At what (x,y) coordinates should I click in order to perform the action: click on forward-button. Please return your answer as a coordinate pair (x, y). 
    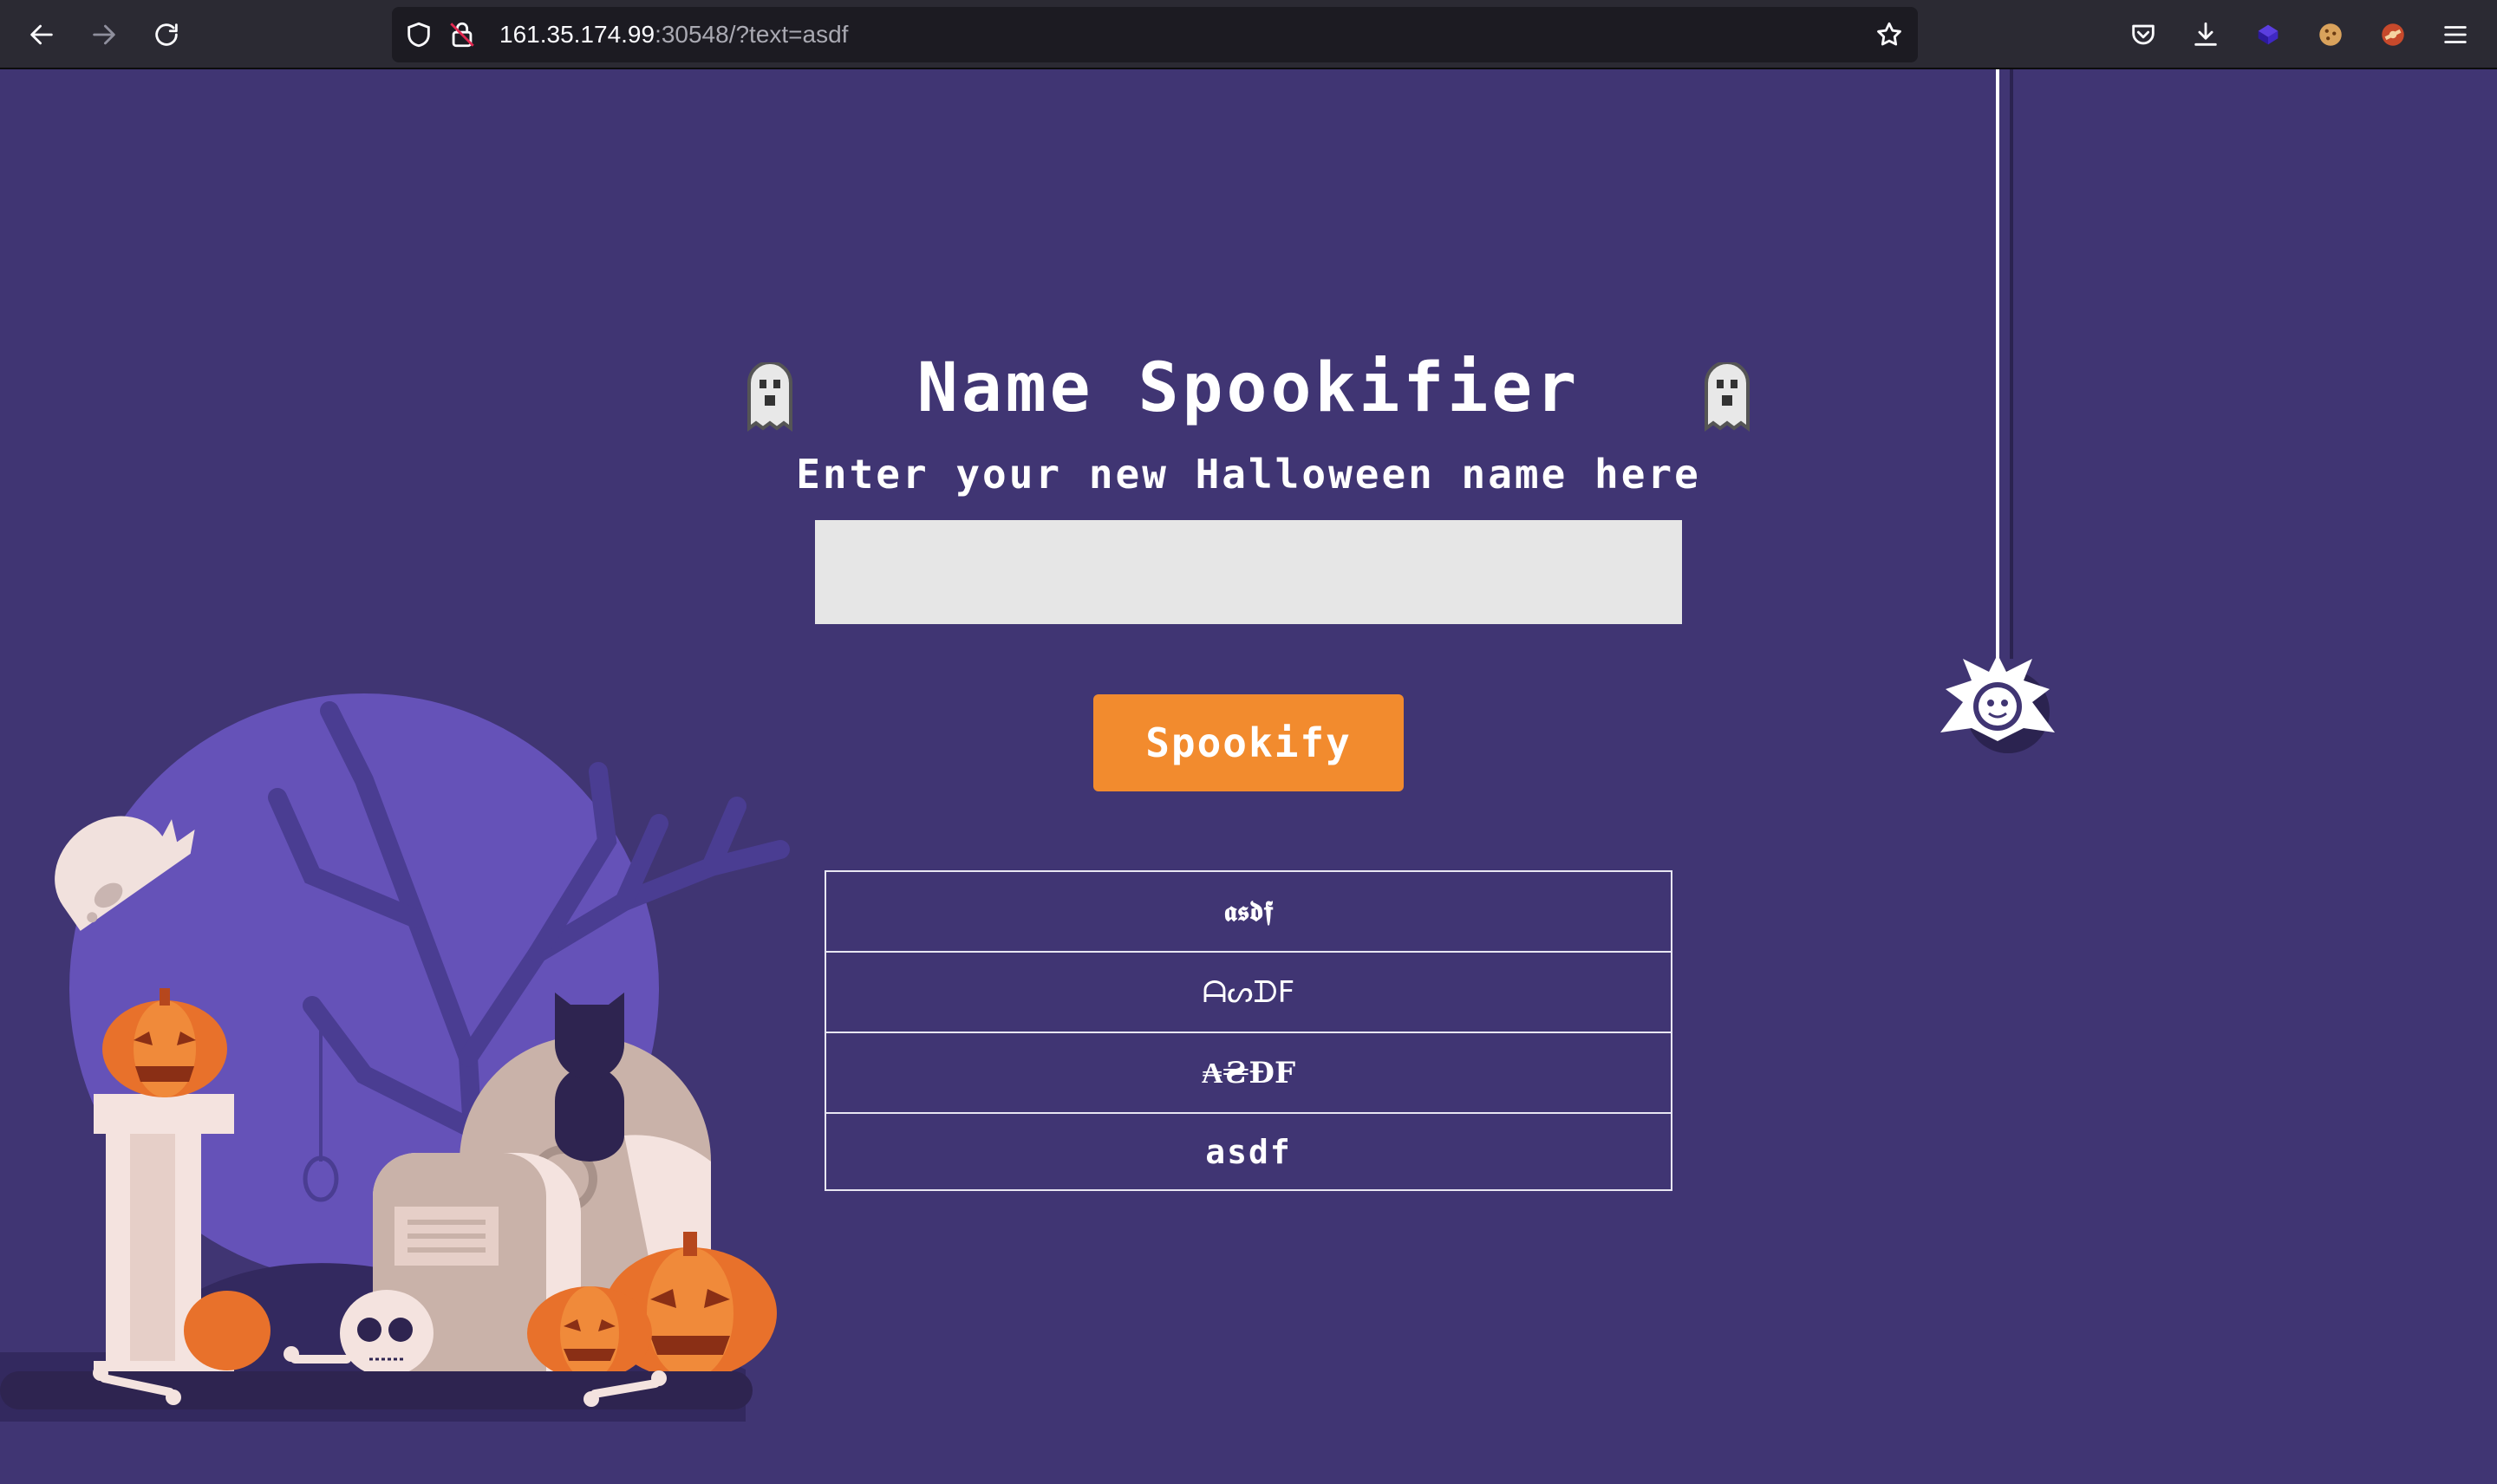
    Looking at the image, I should click on (104, 34).